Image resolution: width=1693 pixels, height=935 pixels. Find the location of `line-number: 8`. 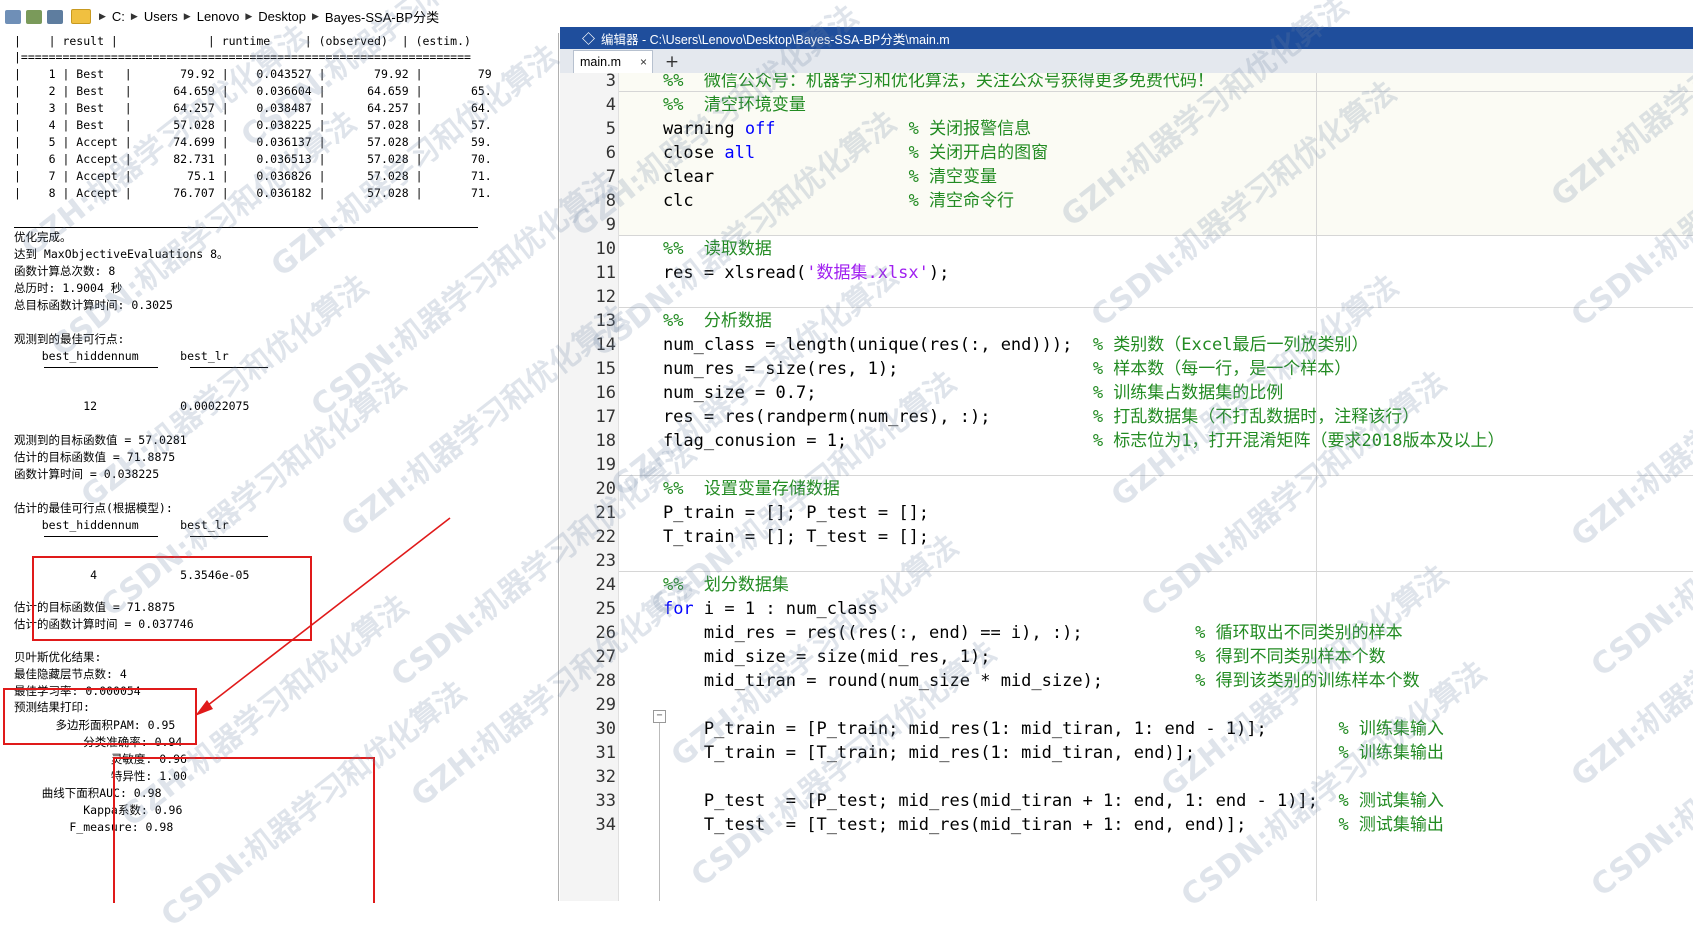

line-number: 8 is located at coordinates (610, 201).